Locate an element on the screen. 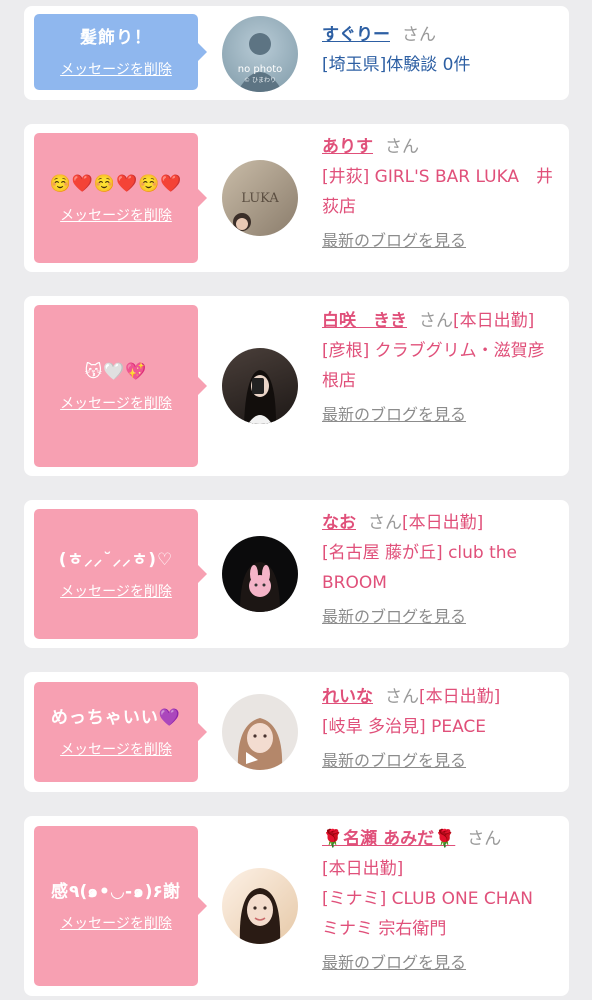  message-text: (ㅎ⸝⸝˘⸝⸝ㅎ)♡ is located at coordinates (116, 560).